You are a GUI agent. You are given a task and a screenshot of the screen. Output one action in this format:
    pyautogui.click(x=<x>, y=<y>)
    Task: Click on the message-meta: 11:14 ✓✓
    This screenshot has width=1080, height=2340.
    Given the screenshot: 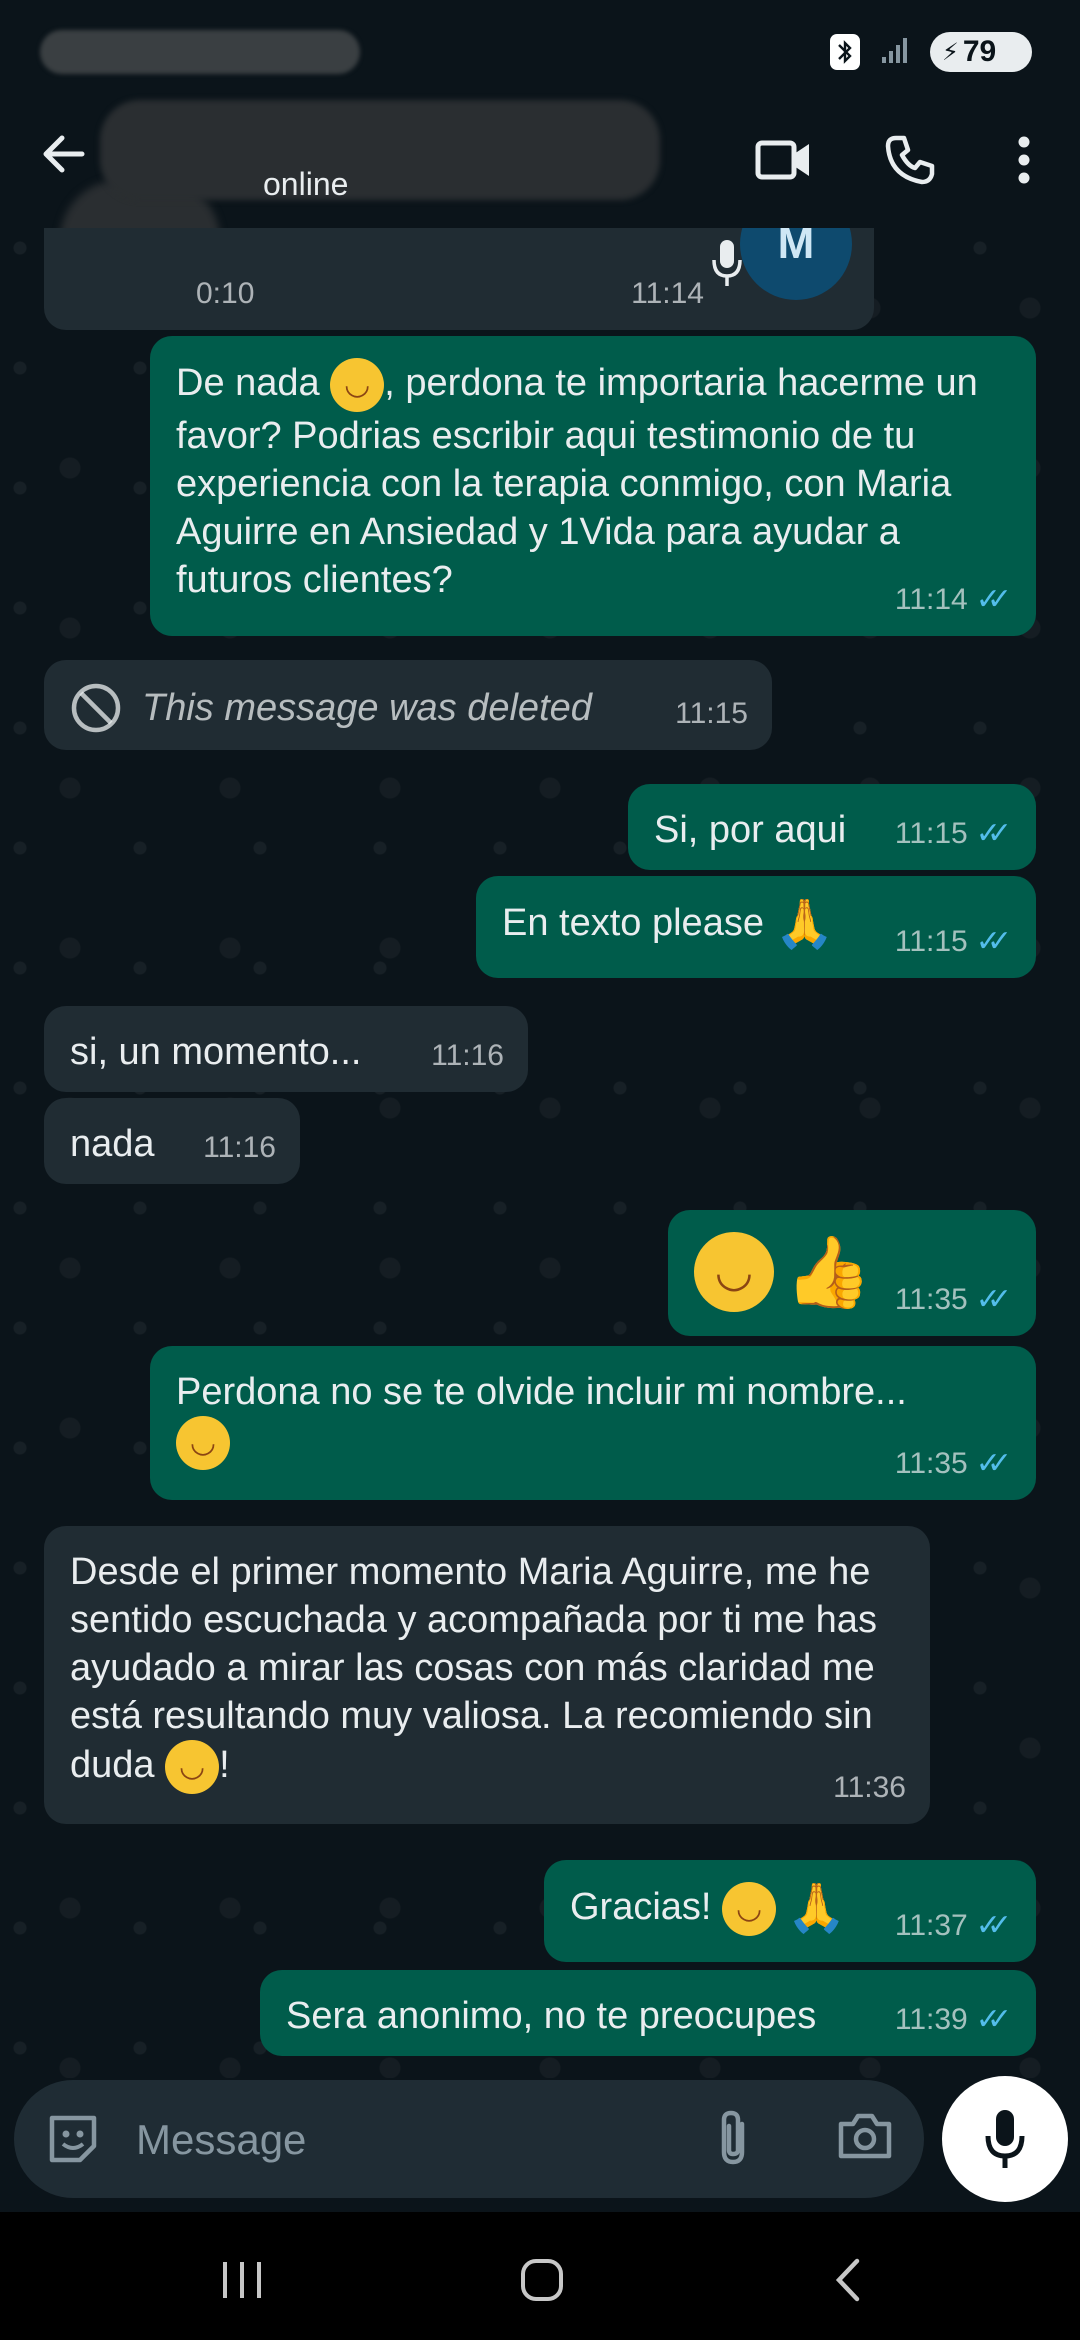 What is the action you would take?
    pyautogui.click(x=953, y=600)
    